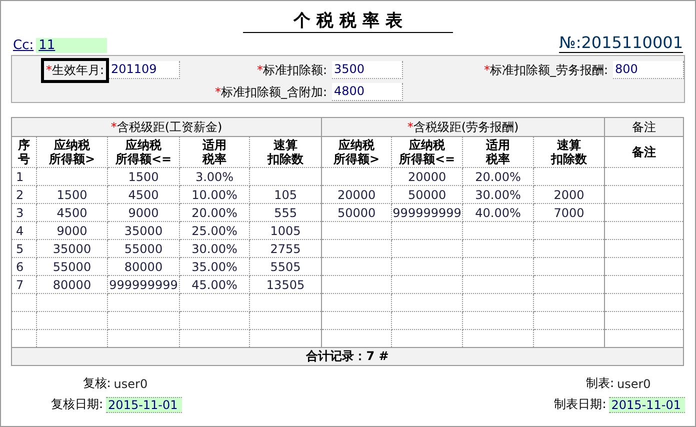  I want to click on table-cell: 40.00%, so click(498, 213).